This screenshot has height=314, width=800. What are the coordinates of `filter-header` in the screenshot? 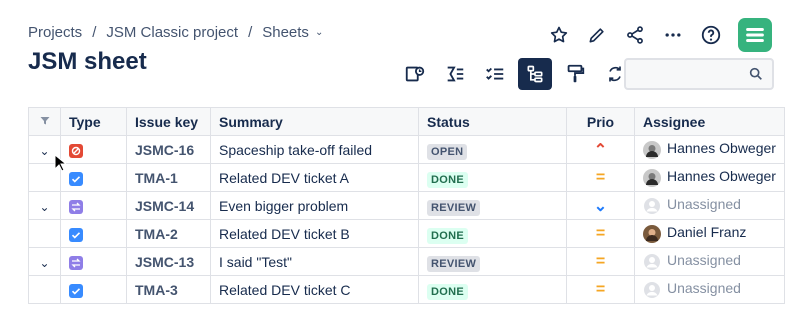 It's located at (44, 121).